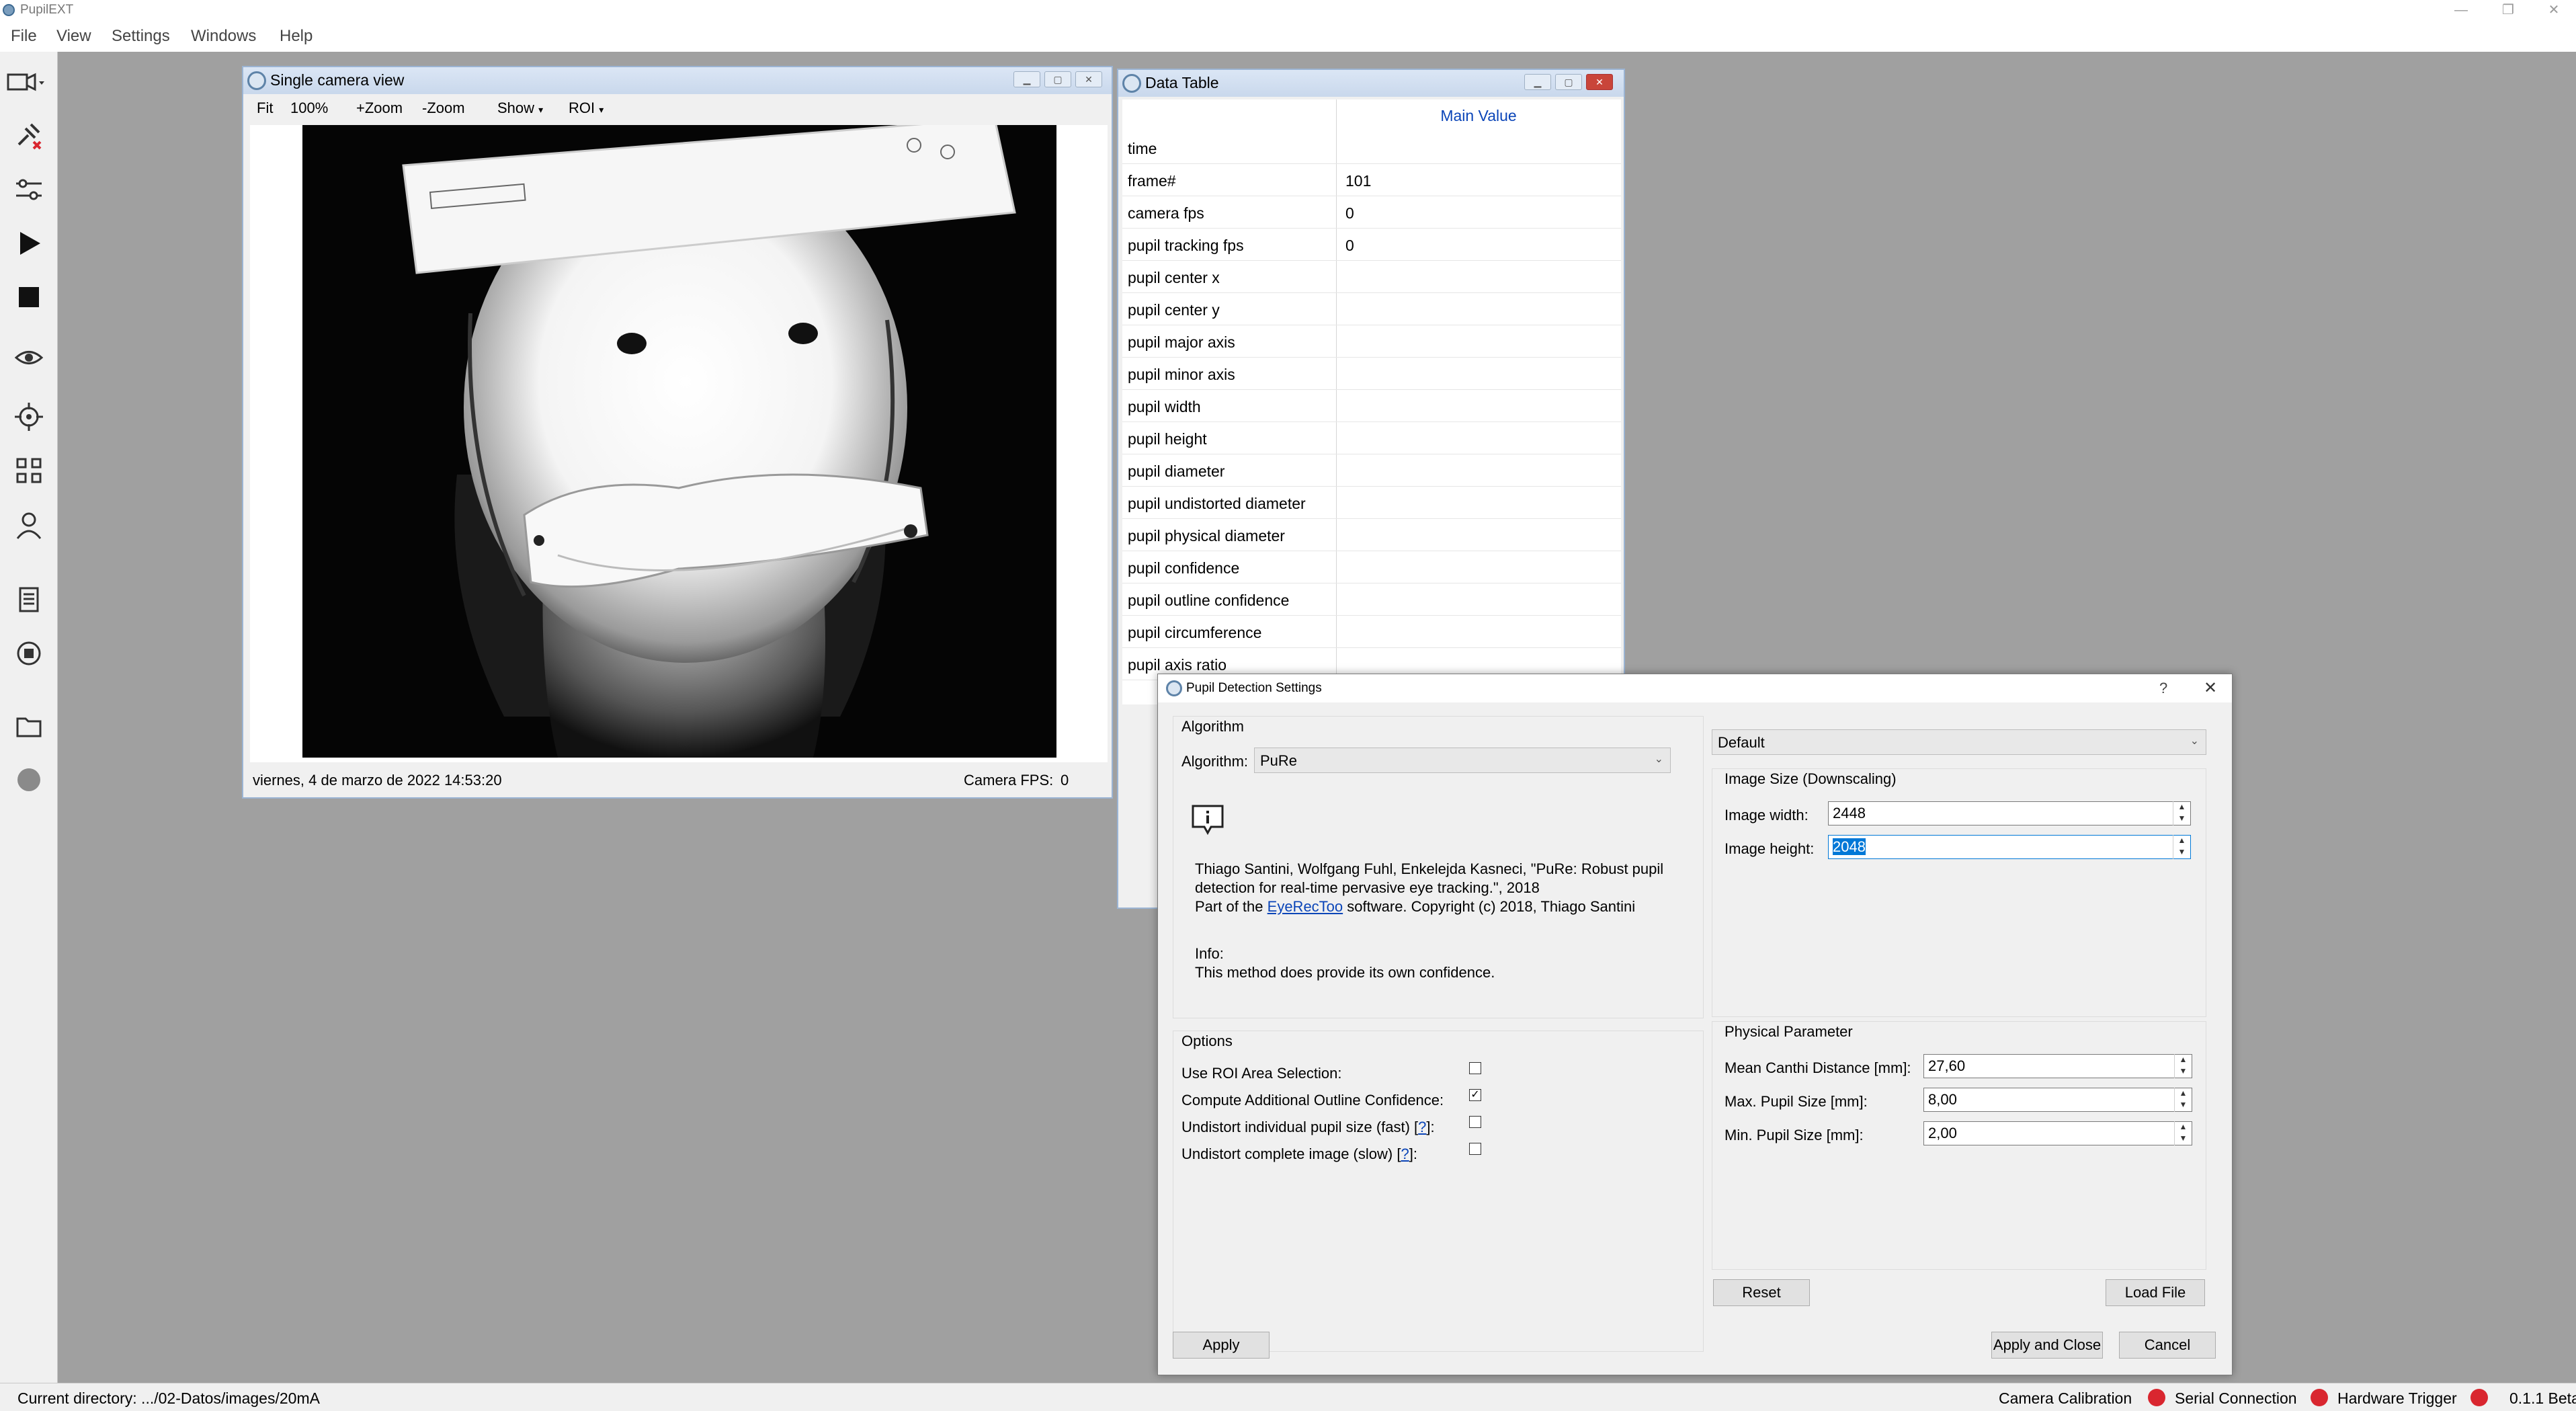 The width and height of the screenshot is (2576, 1411). I want to click on option-label: Undistort individual pupil size (fast), so click(1295, 1127).